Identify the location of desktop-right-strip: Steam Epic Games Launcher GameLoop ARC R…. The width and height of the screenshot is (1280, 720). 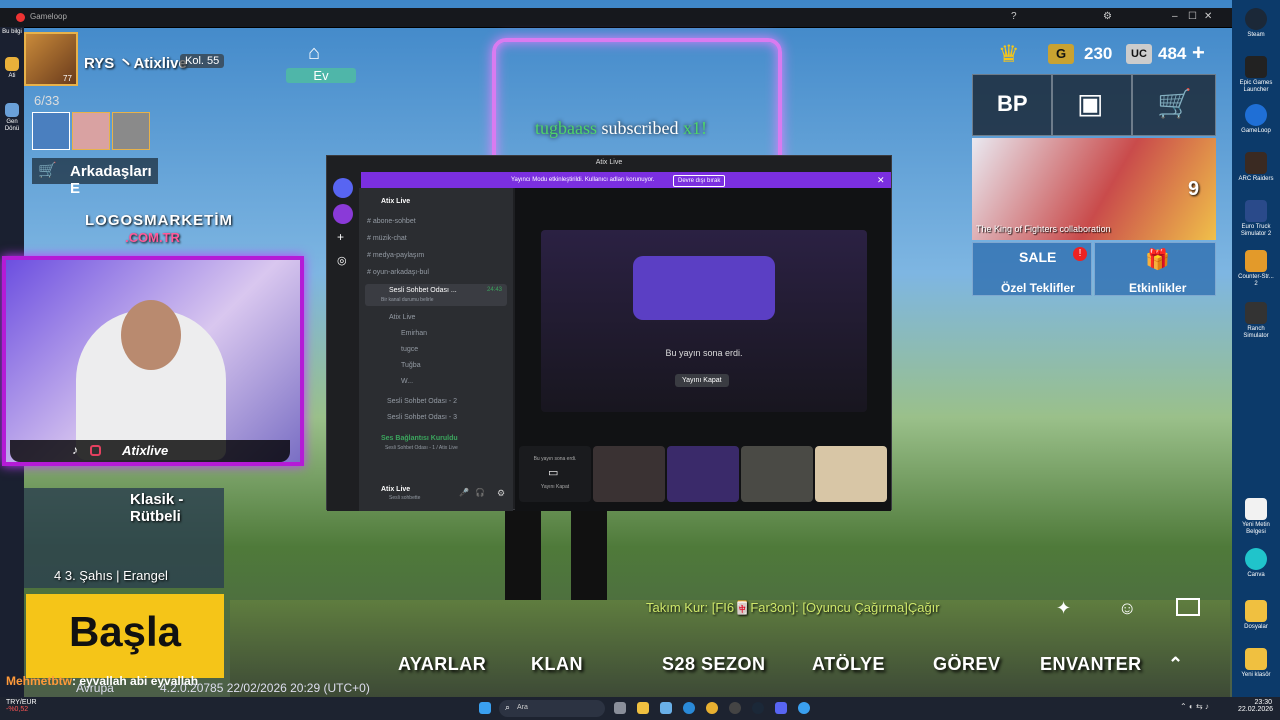
(1256, 348).